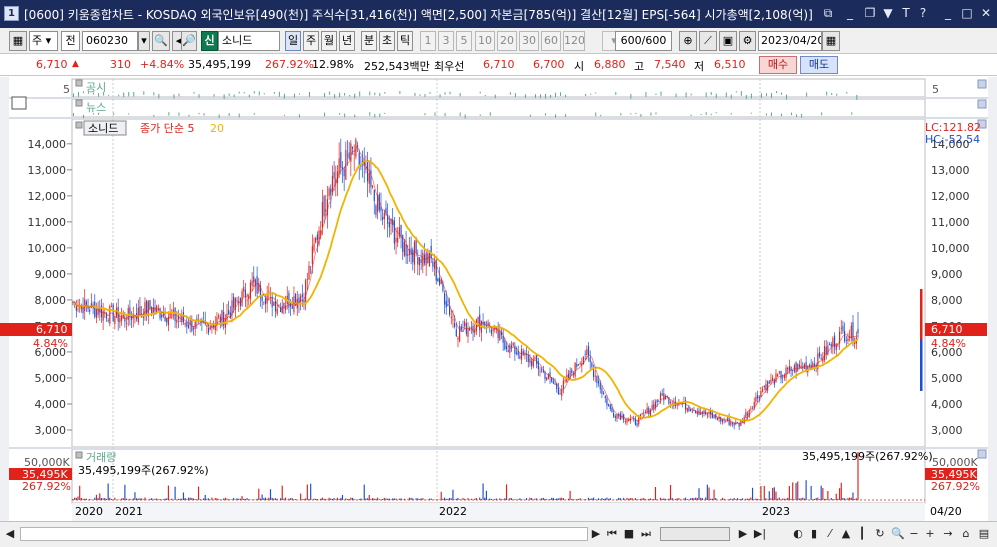 Image resolution: width=997 pixels, height=547 pixels. Describe the element at coordinates (574, 41) in the screenshot. I see `interval-120-button: 120` at that location.